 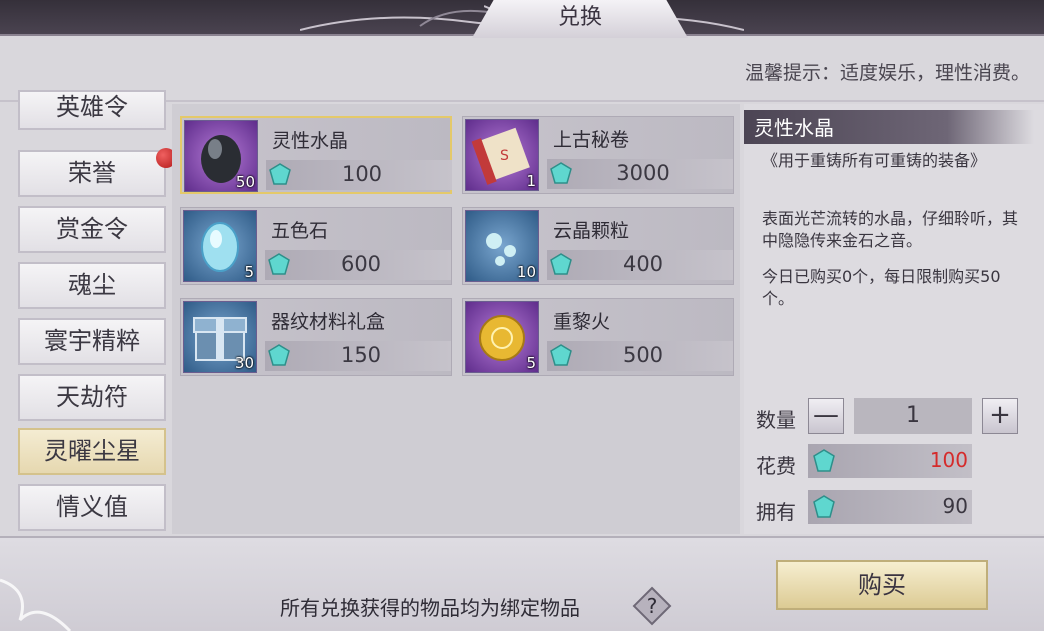 I want to click on tab-universe-essence: 寰宇精粹, so click(x=92, y=341).